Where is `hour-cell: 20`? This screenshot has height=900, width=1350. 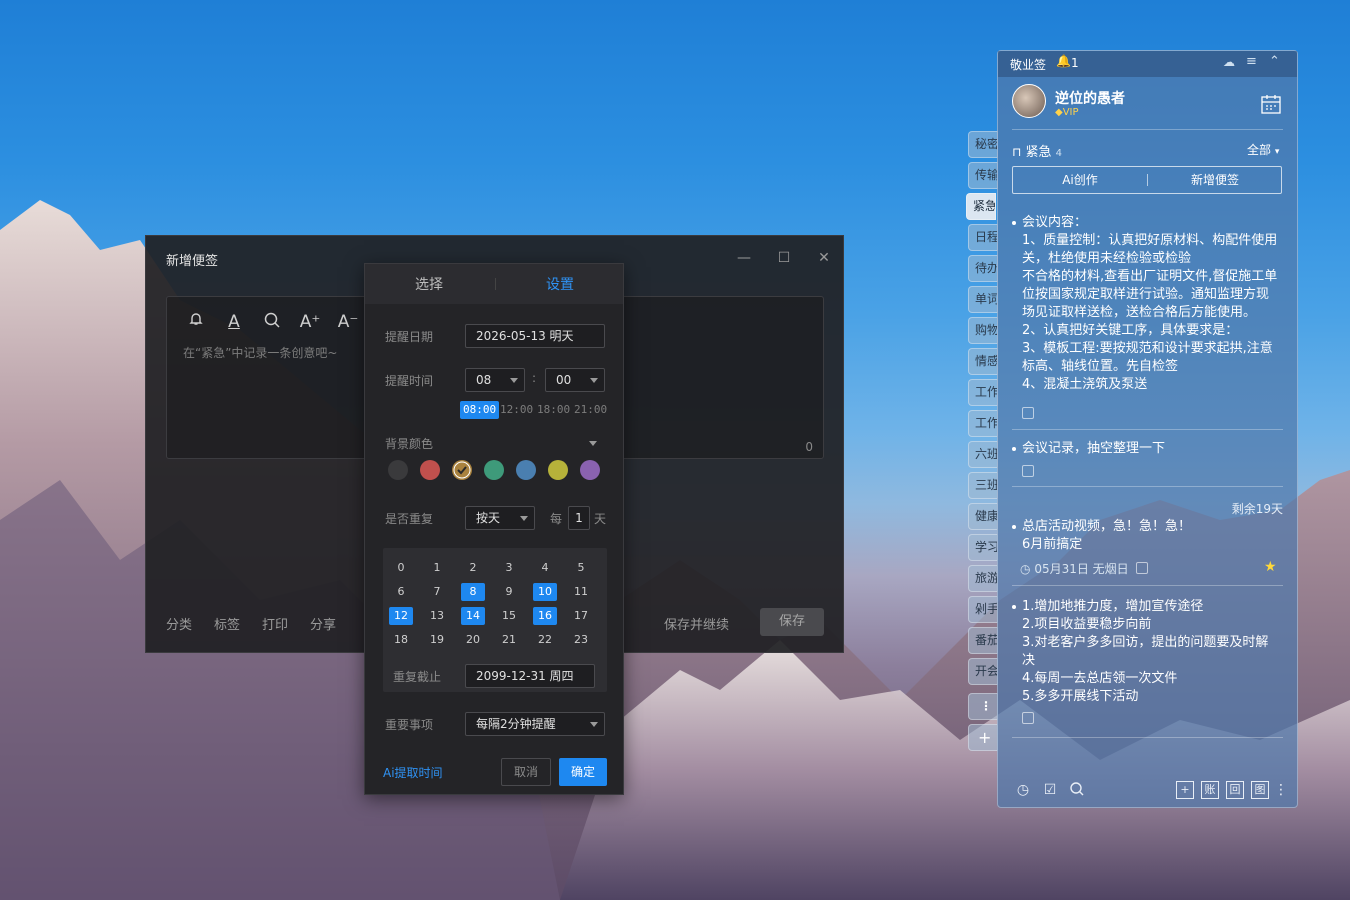 hour-cell: 20 is located at coordinates (473, 640).